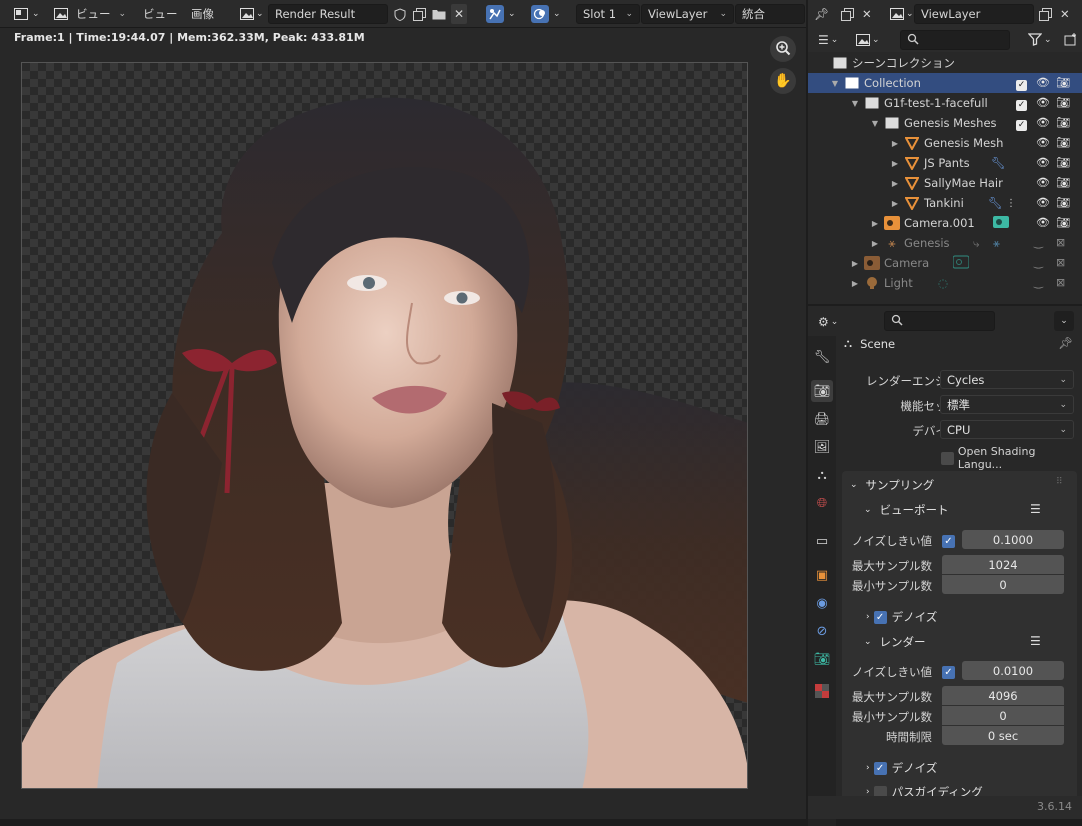 The width and height of the screenshot is (1082, 826). Describe the element at coordinates (608, 14) in the screenshot. I see `slot-dropdown: Slot 1 ⌄` at that location.